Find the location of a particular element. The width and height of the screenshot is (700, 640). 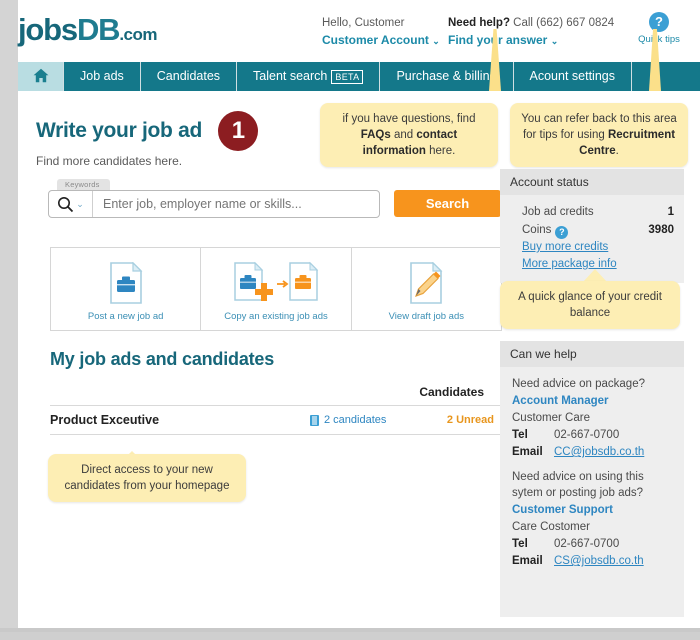

home-icon is located at coordinates (40, 76).